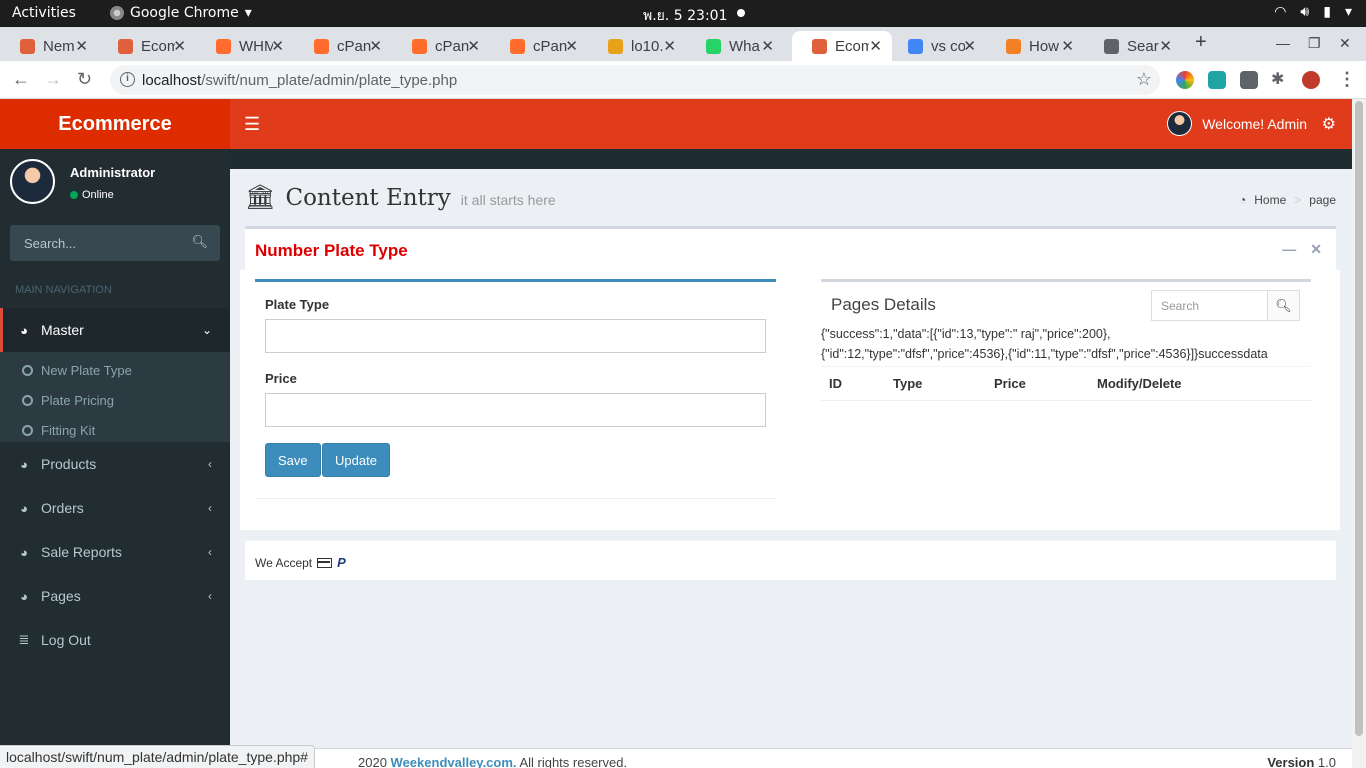  Describe the element at coordinates (1210, 305) in the screenshot. I see `details-search-input` at that location.